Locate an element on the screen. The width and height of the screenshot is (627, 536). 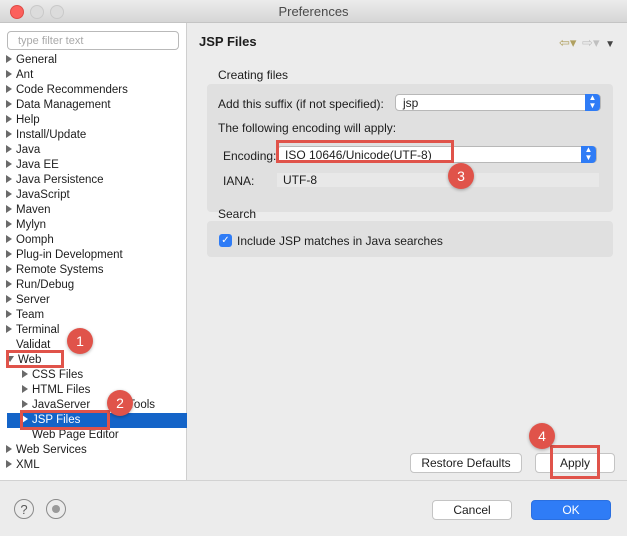
tree-item: Mylyn is located at coordinates (26, 225).